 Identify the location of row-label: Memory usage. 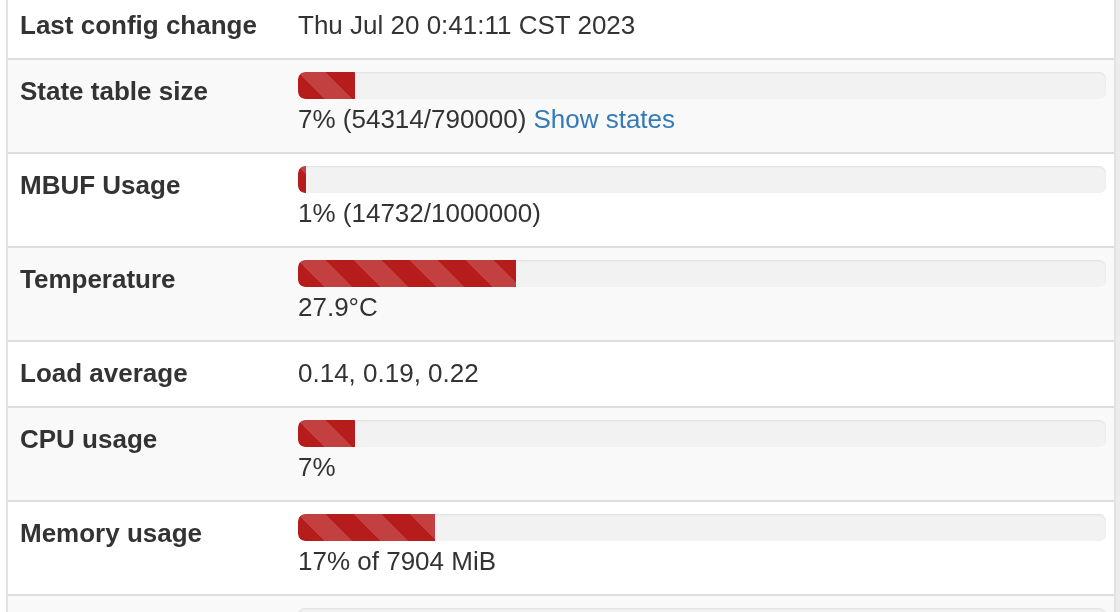
(112, 533).